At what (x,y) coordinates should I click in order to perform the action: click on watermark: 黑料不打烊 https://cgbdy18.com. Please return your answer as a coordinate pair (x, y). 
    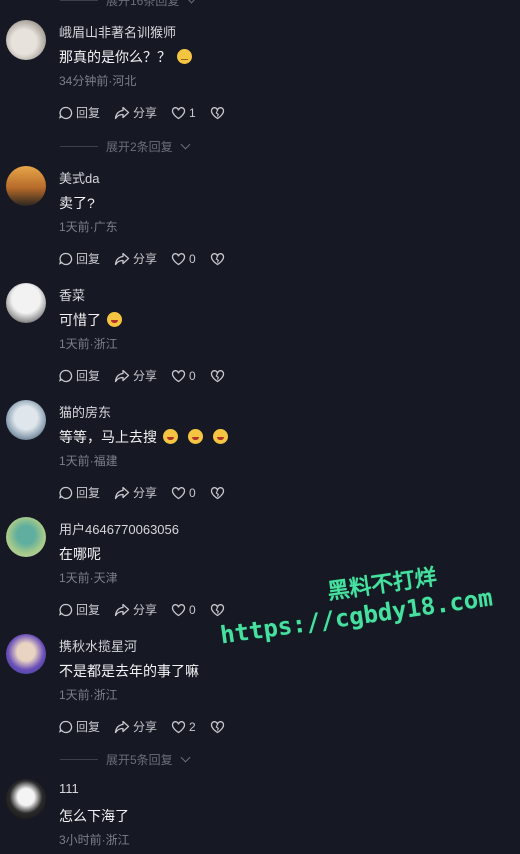
    Looking at the image, I should click on (354, 600).